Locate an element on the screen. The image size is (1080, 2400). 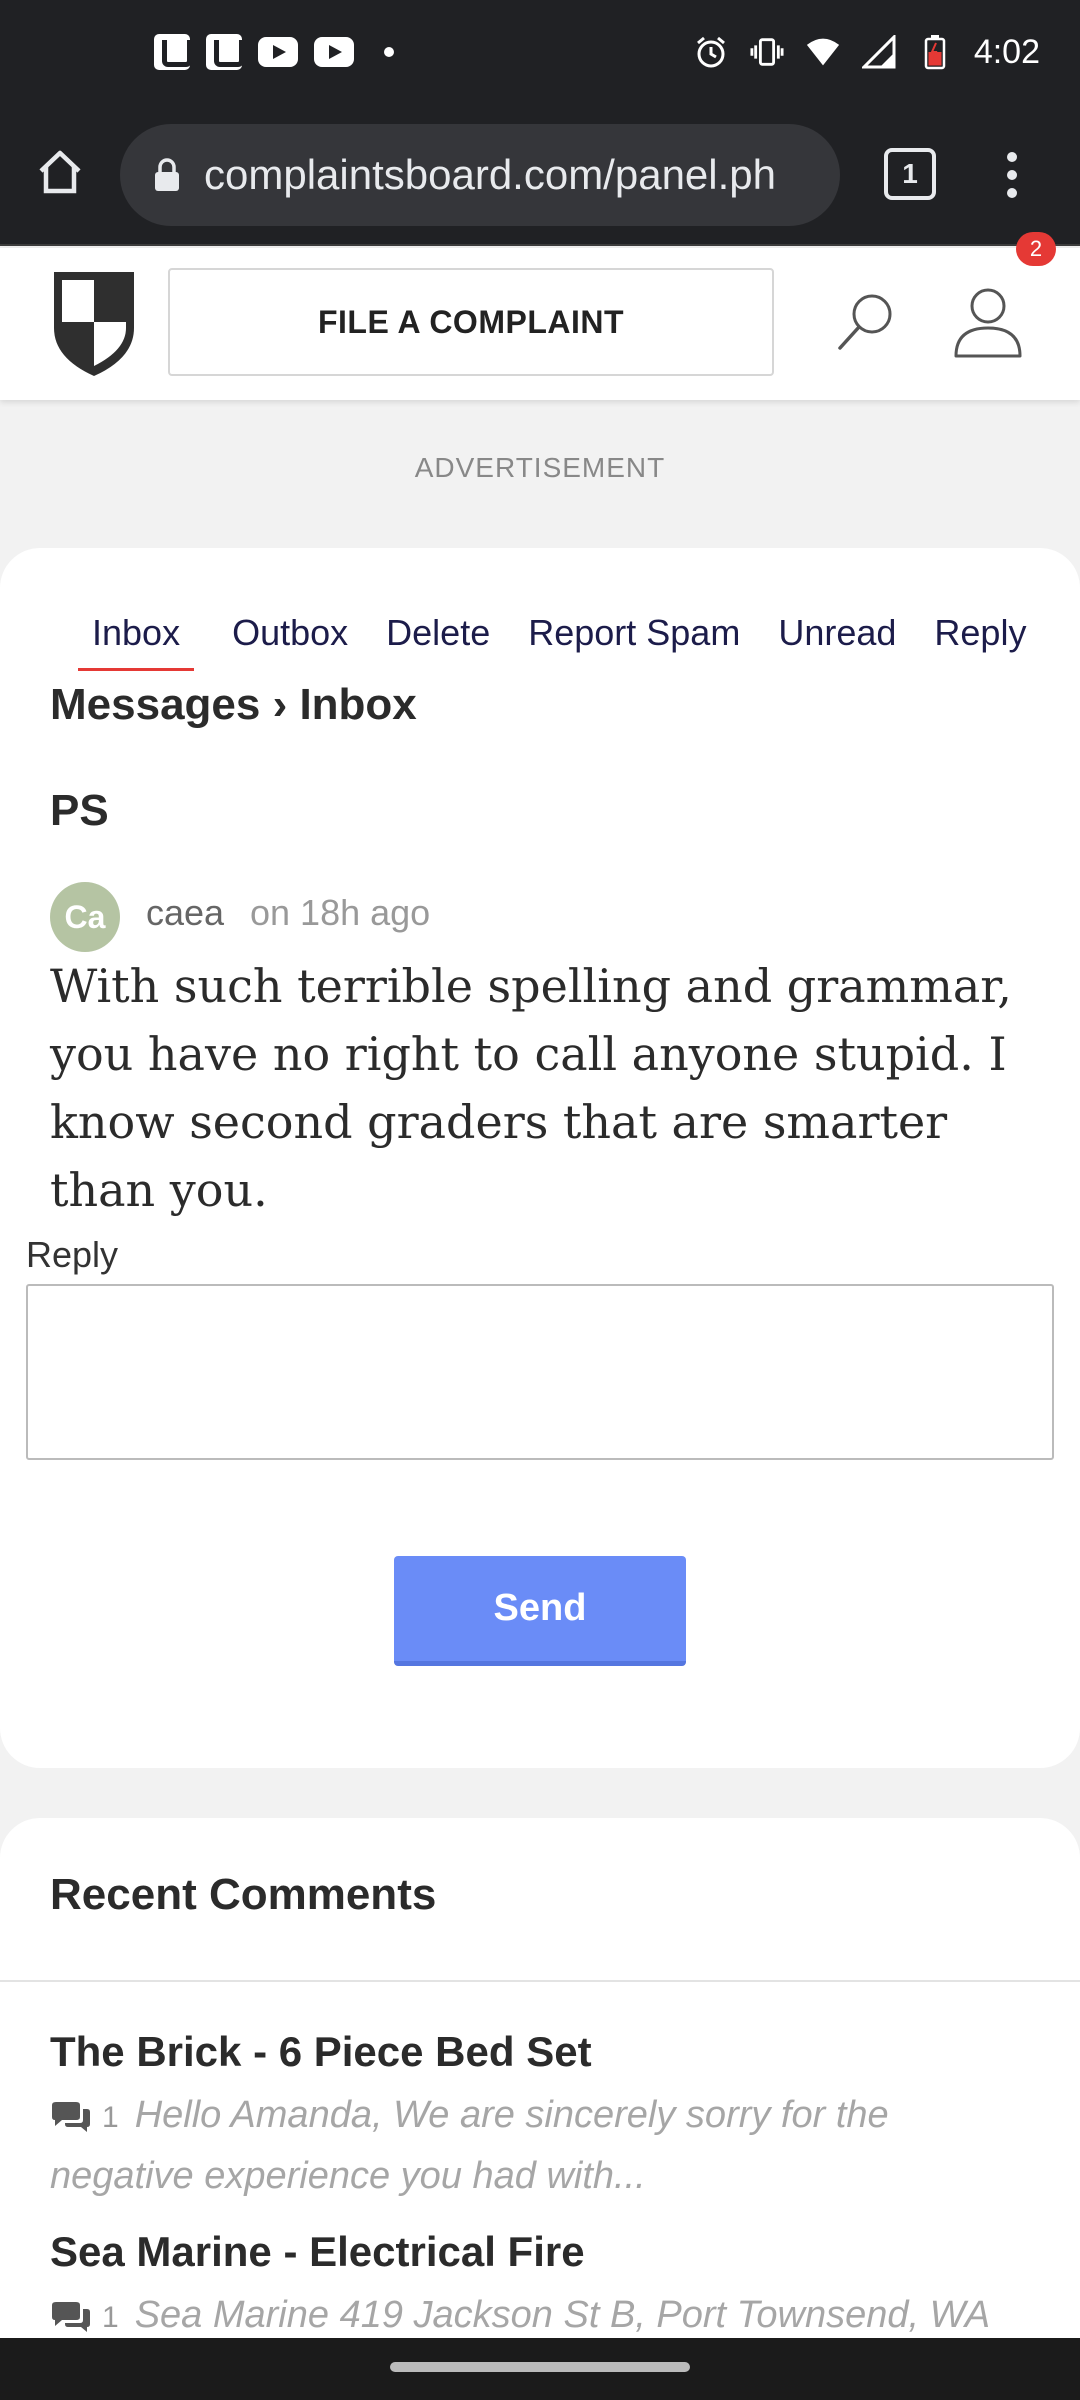
search-button is located at coordinates (866, 322).